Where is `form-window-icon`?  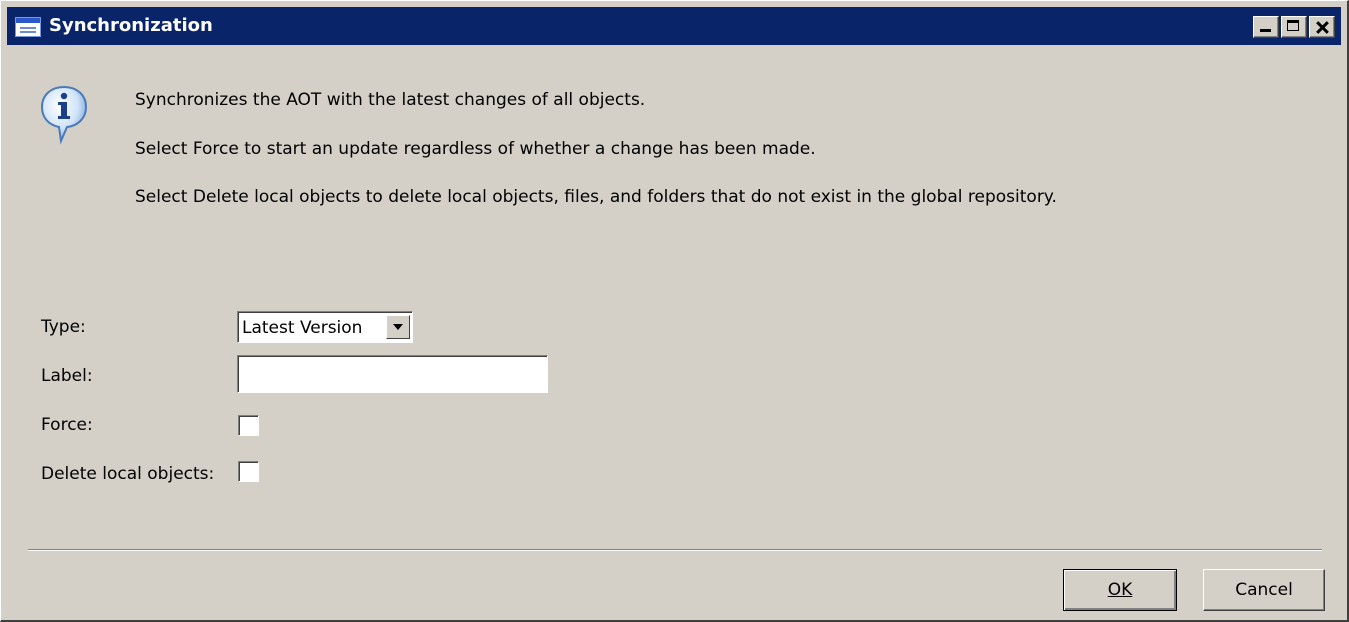 form-window-icon is located at coordinates (28, 27).